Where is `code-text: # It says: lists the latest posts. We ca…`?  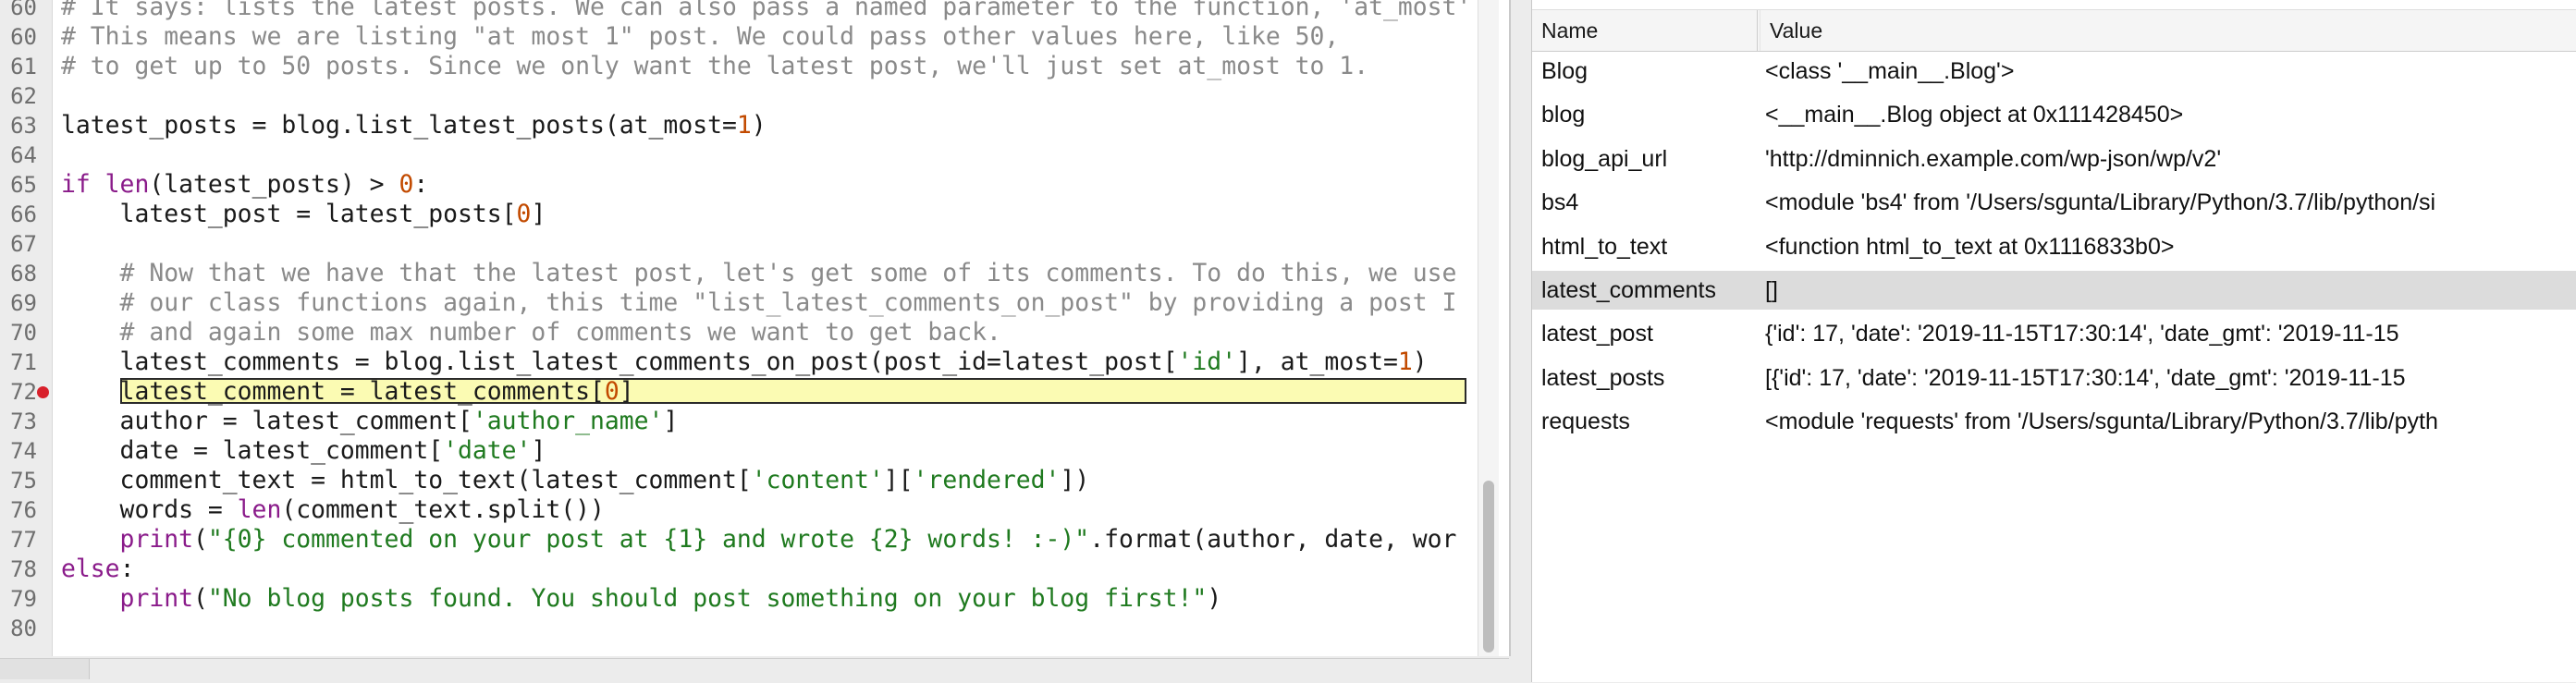 code-text: # It says: lists the latest posts. We ca… is located at coordinates (766, 11).